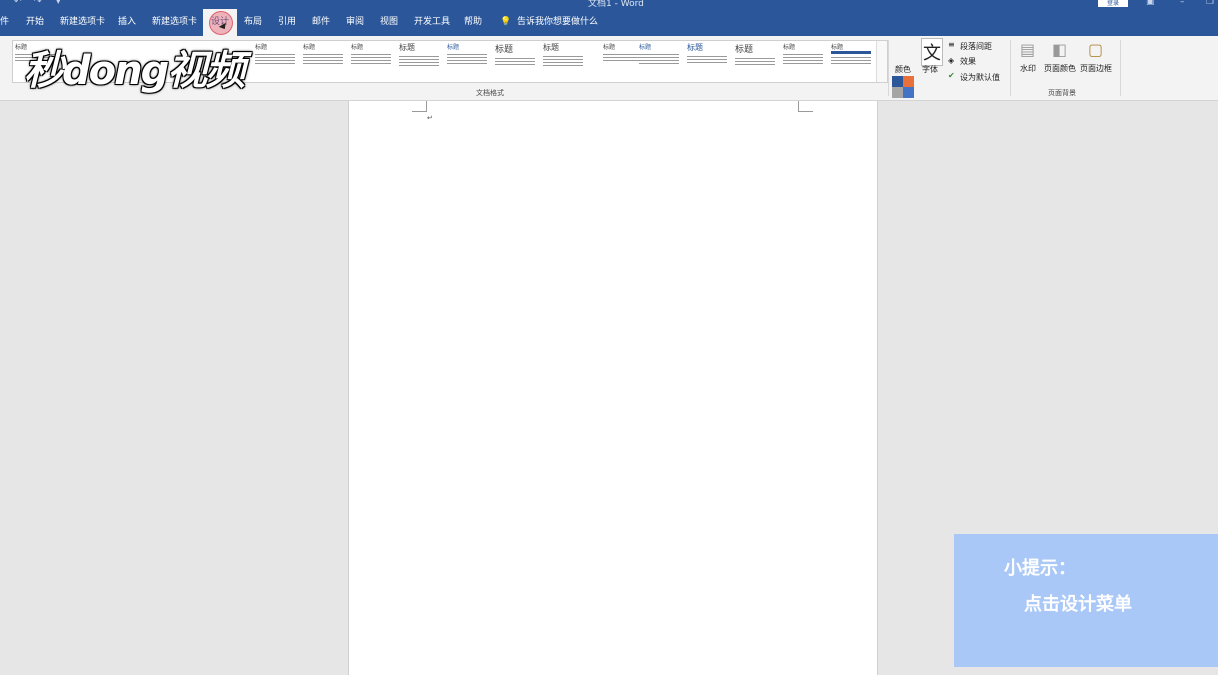  I want to click on tab-review: 审阅, so click(355, 22).